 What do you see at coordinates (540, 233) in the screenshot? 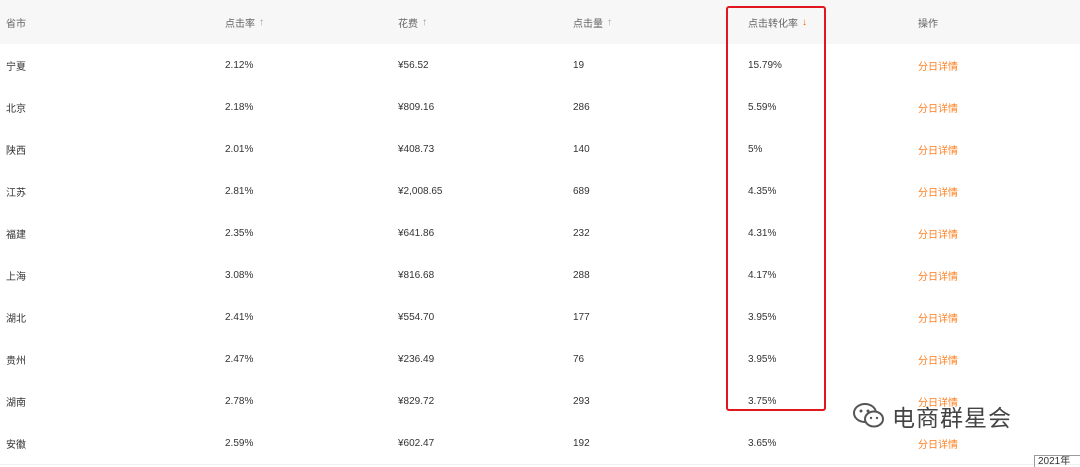
I see `table-row: 福建 2.35% ¥641.86 232 4.31% 分日详情` at bounding box center [540, 233].